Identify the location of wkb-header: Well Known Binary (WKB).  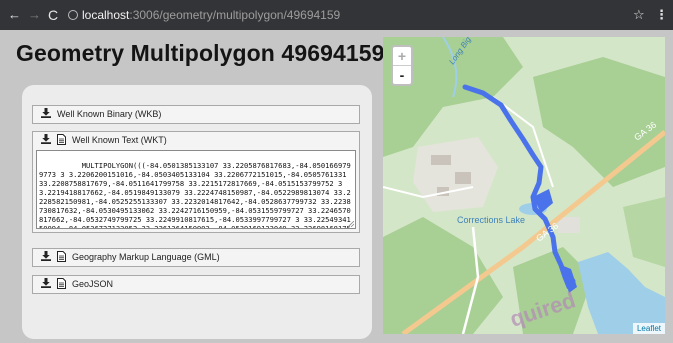
(196, 114).